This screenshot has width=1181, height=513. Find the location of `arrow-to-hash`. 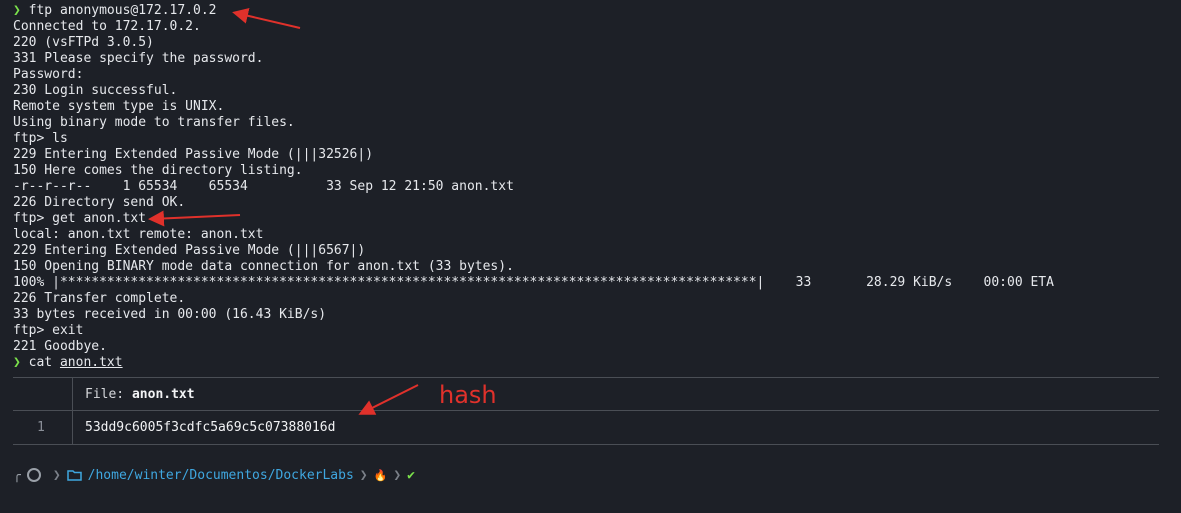

arrow-to-hash is located at coordinates (388, 399).